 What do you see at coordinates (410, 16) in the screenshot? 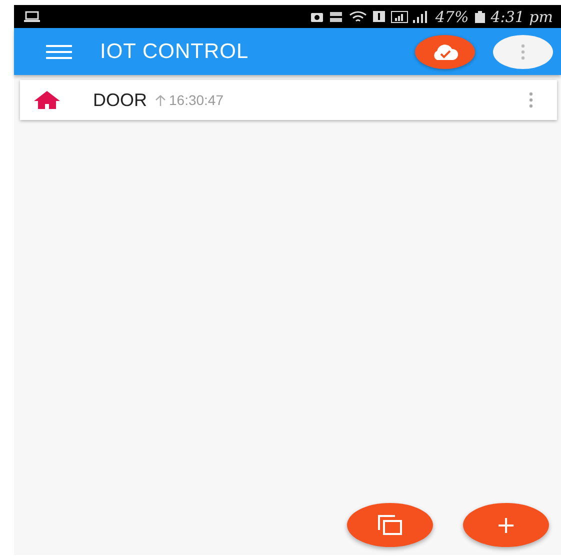
I see `signal-icon` at bounding box center [410, 16].